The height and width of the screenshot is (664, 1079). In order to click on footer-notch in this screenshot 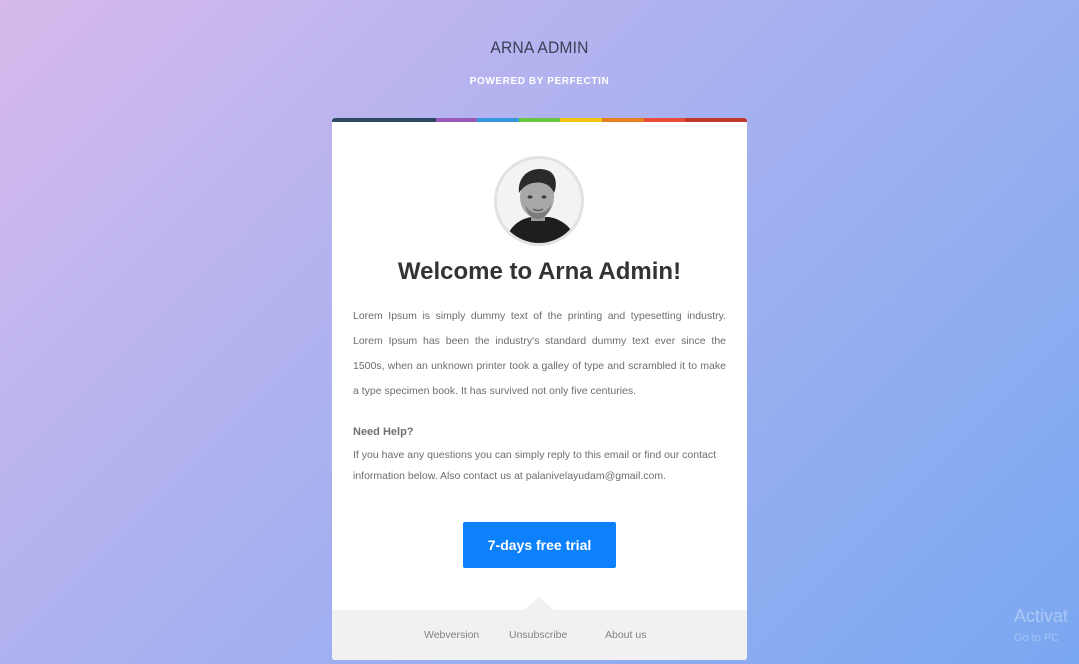, I will do `click(539, 603)`.